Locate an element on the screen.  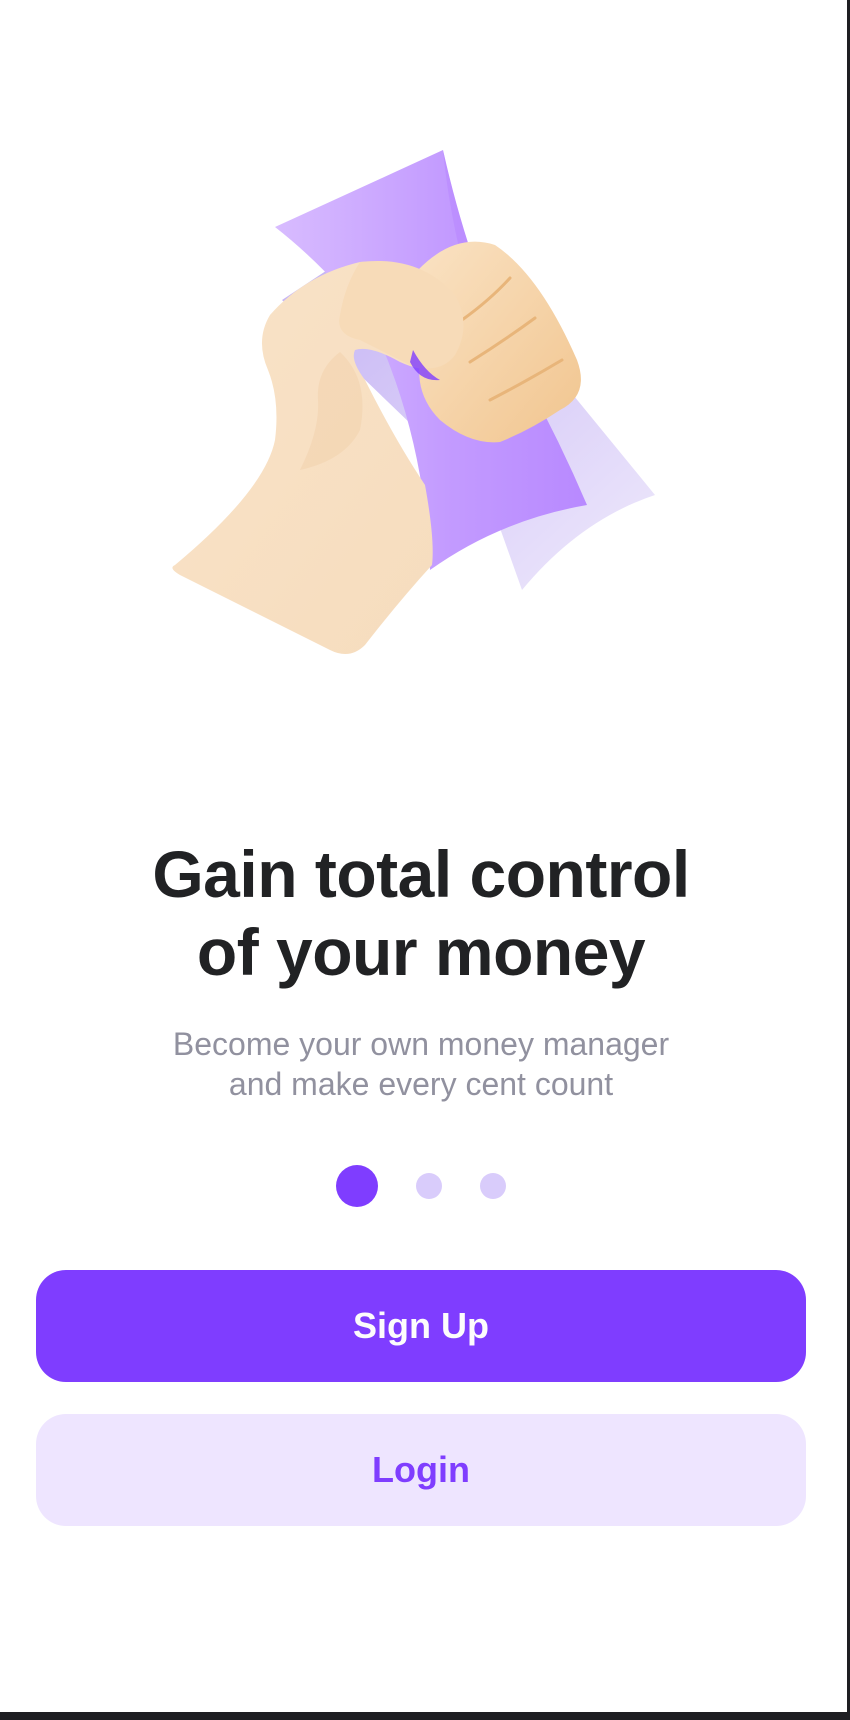
onboarding-title: Gain total control of your money is located at coordinates (421, 913).